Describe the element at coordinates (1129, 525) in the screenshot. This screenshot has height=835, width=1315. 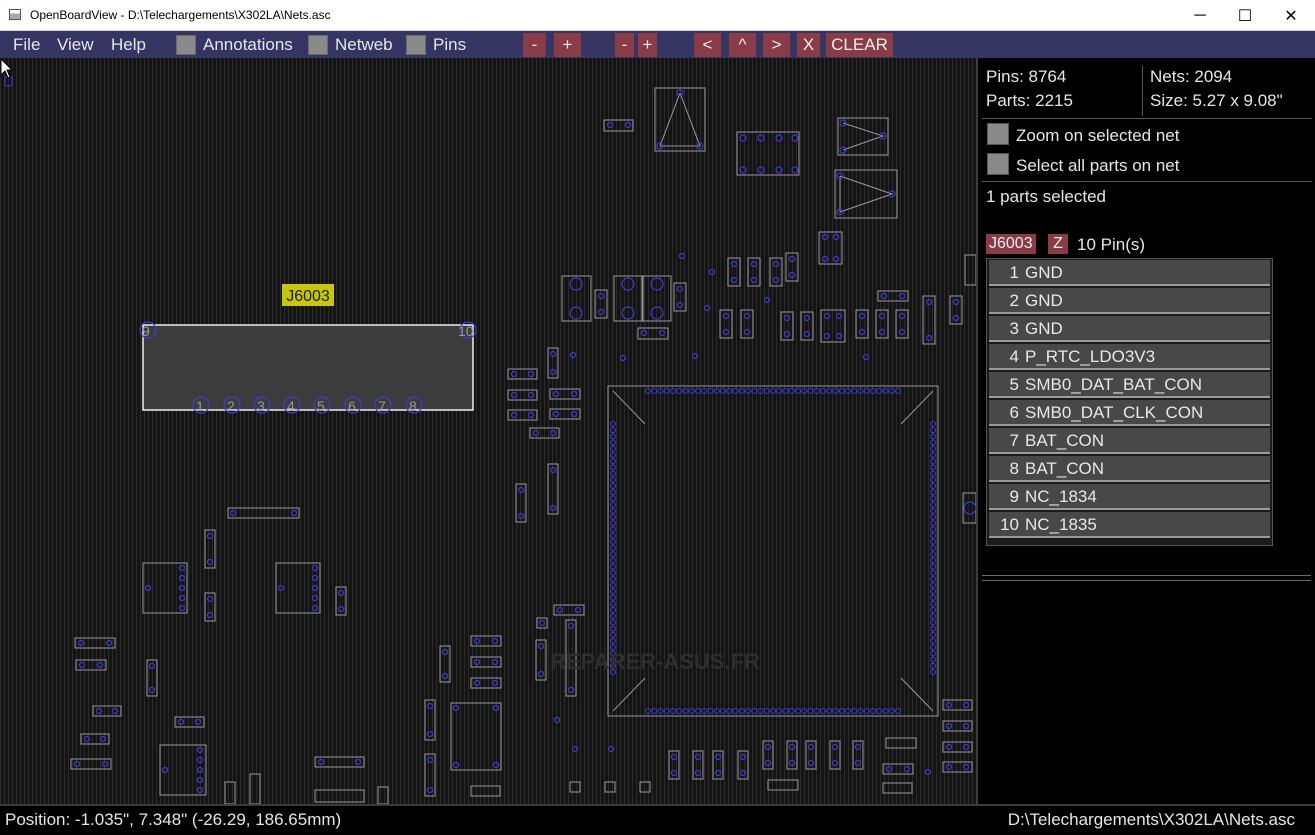
I see `pin-row: 10 NC_1835` at that location.